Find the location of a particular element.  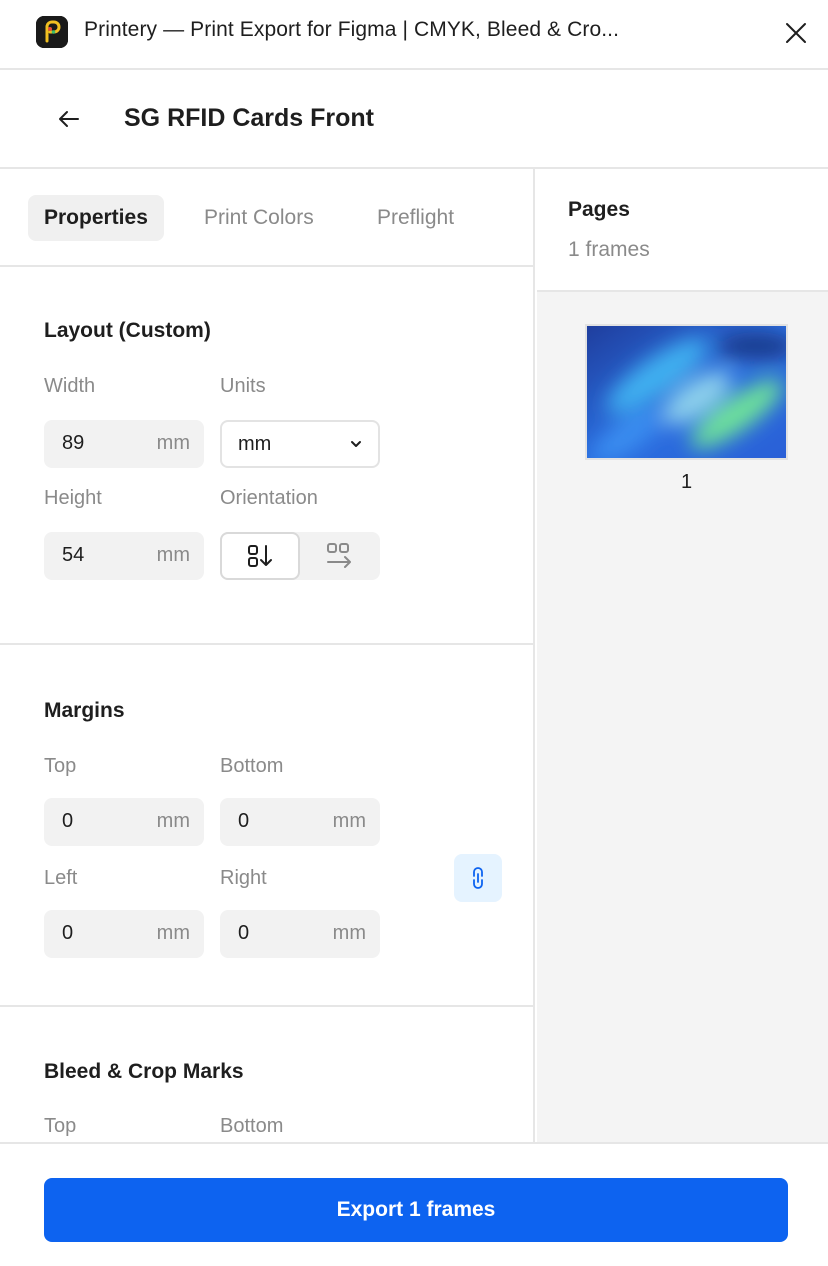

width-input: 89 mm is located at coordinates (124, 444).